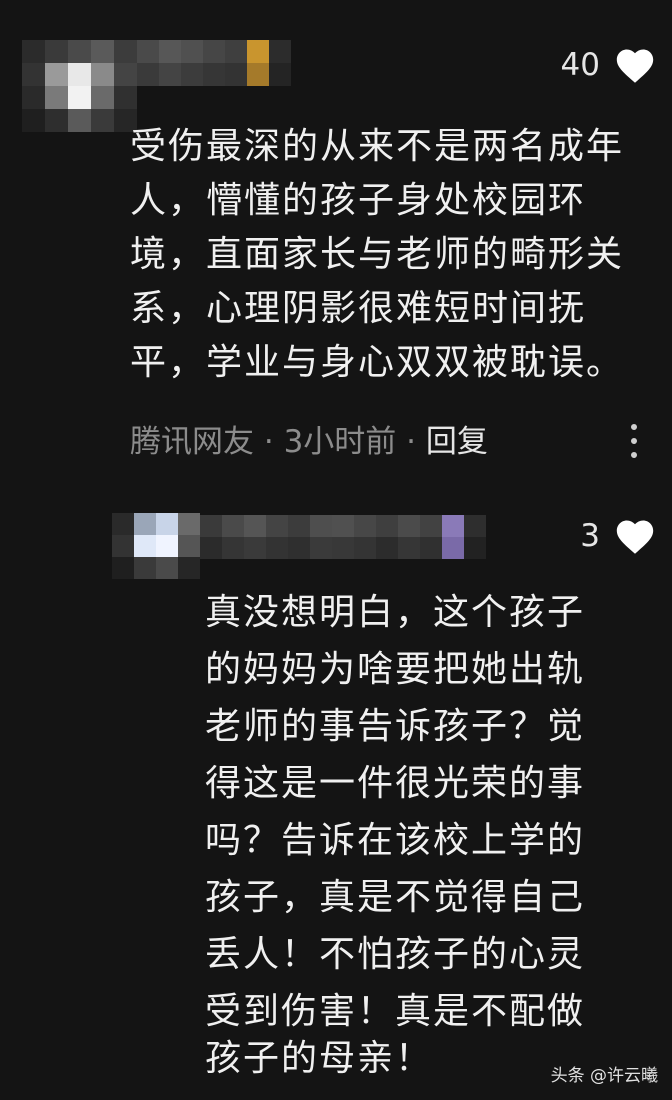 The height and width of the screenshot is (1100, 672). I want to click on author-name: 腾讯网友, so click(192, 442).